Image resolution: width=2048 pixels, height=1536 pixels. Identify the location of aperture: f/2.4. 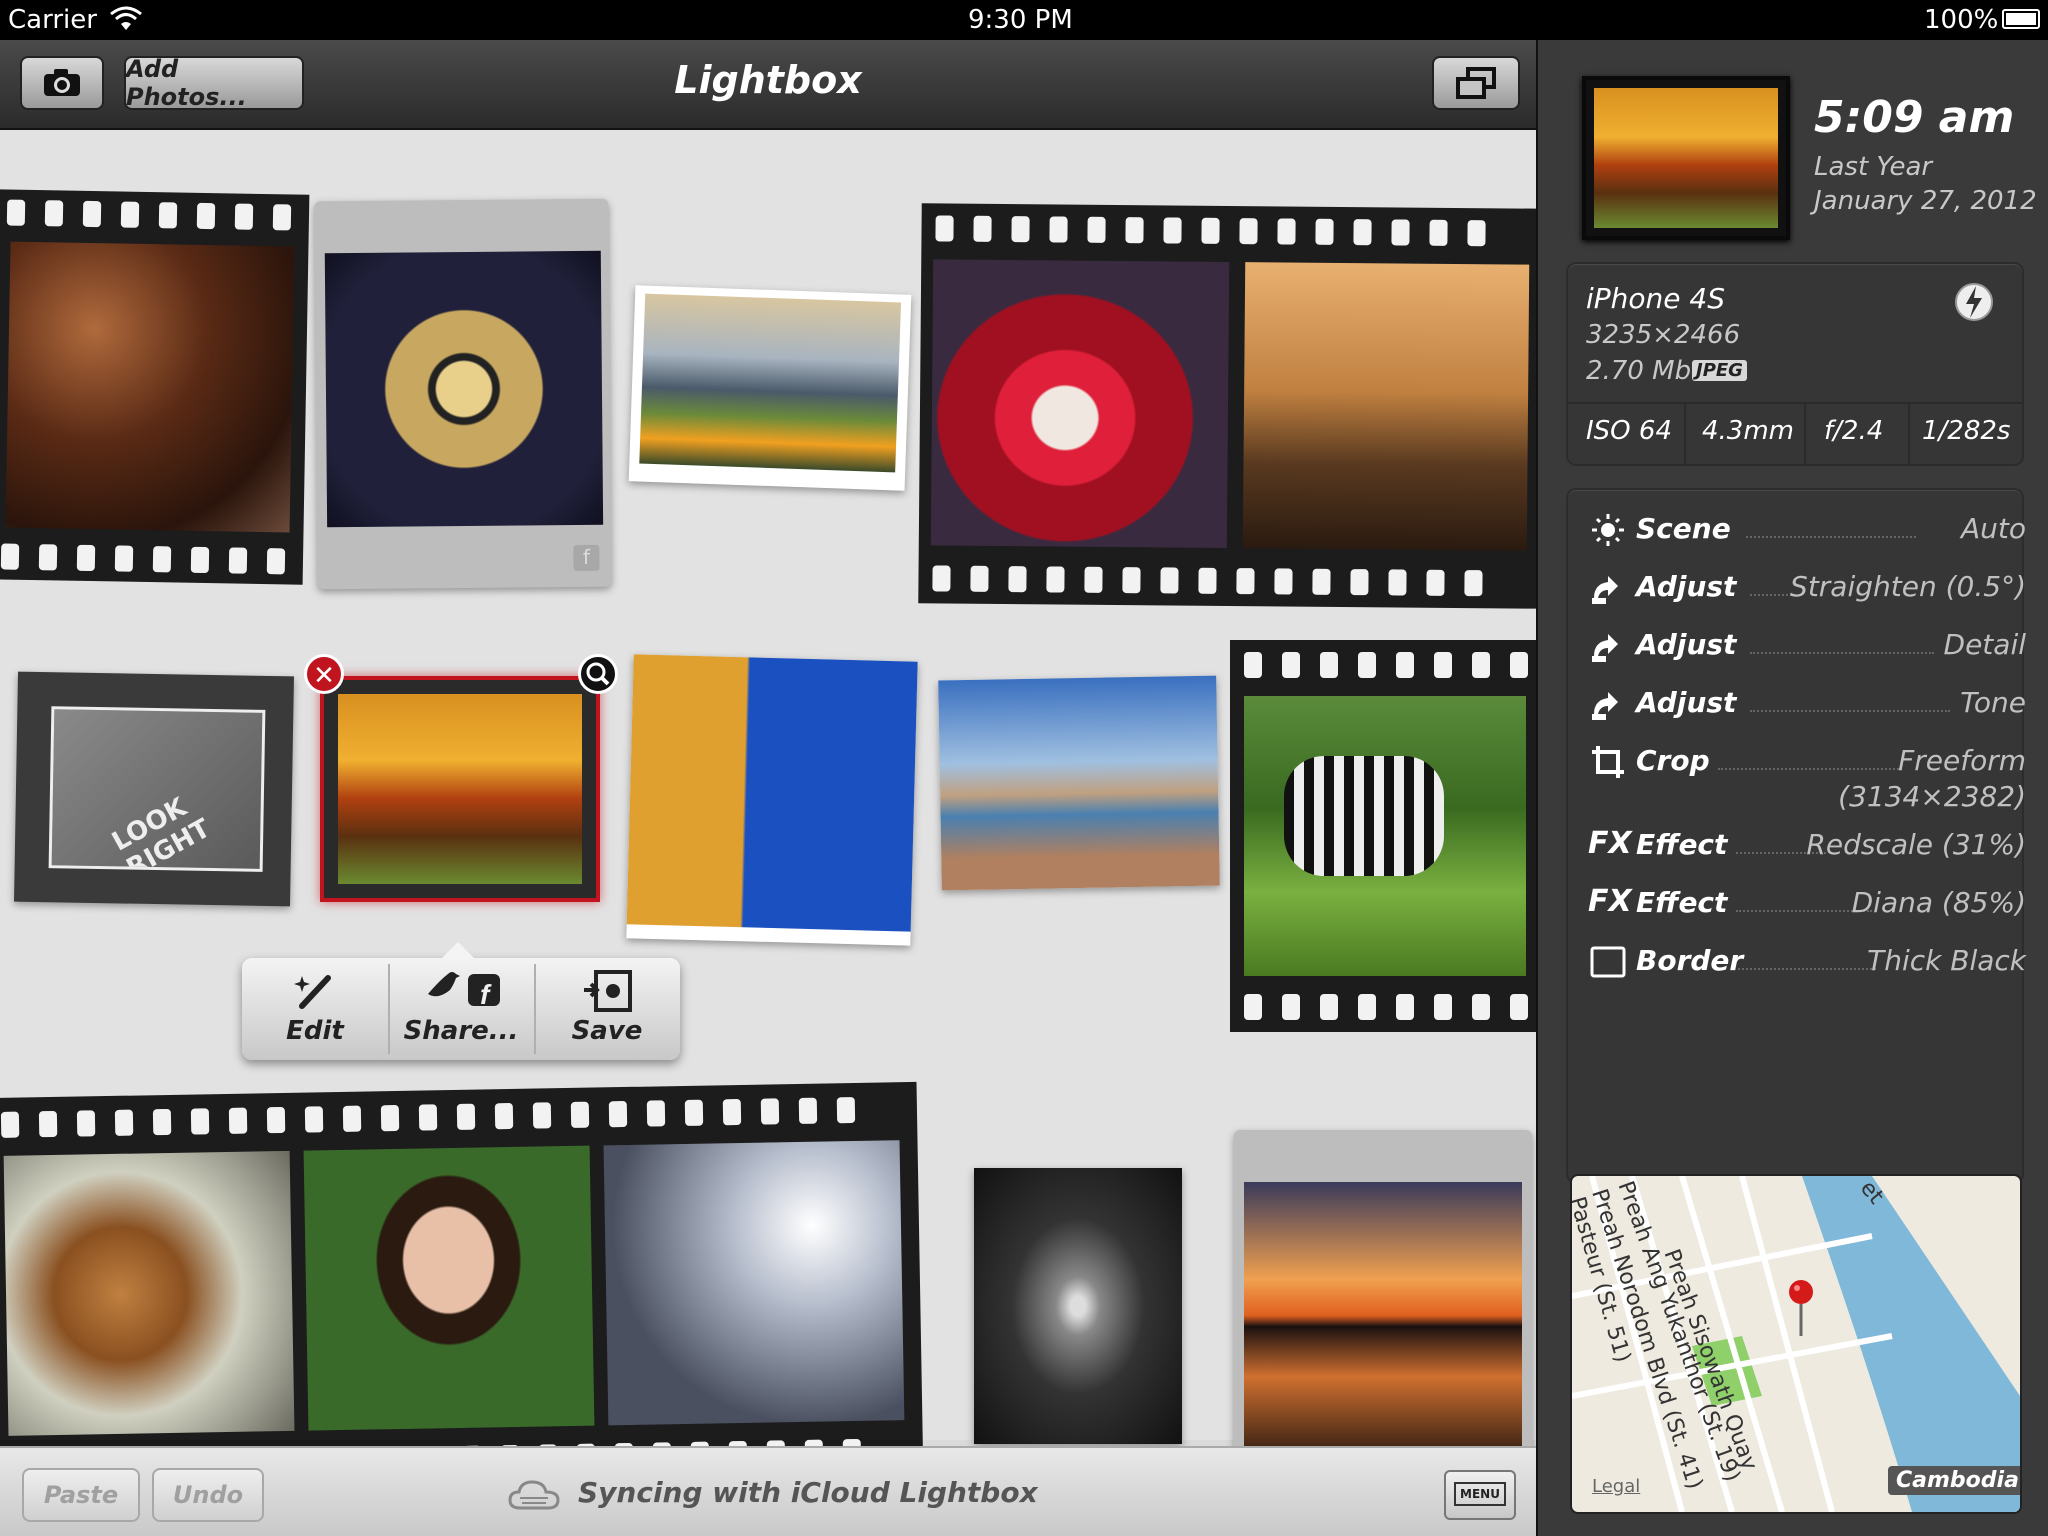
(1854, 431).